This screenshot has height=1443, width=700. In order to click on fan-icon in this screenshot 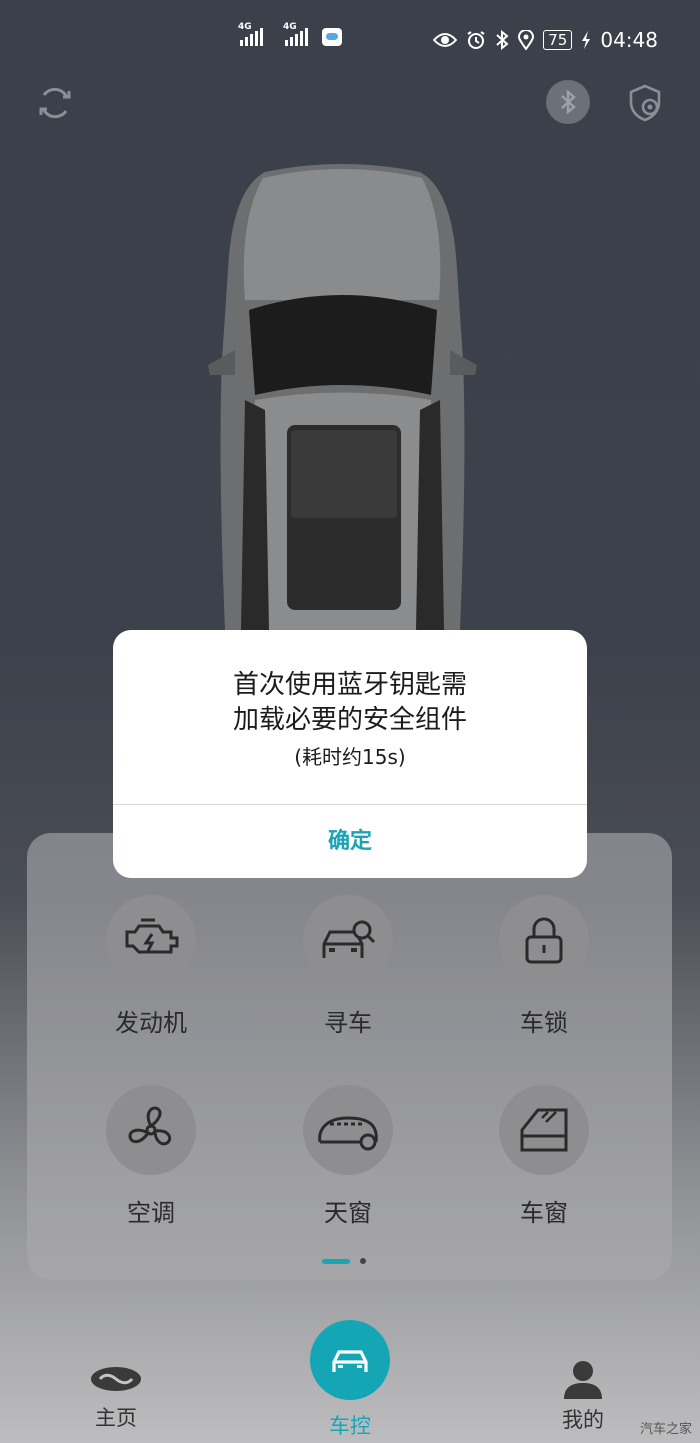, I will do `click(151, 1130)`.